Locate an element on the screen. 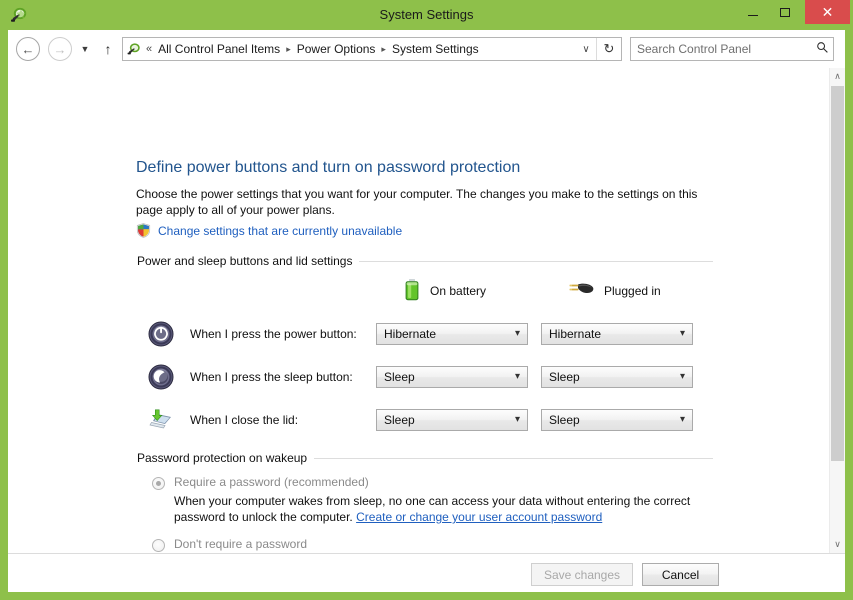 The image size is (853, 600). cancel-button: Cancel is located at coordinates (680, 574).